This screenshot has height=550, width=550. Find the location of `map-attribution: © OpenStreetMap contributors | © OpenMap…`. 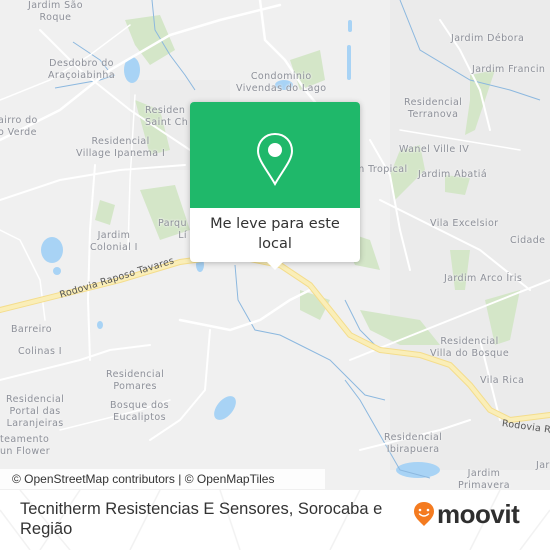

map-attribution: © OpenStreetMap contributors | © OpenMap… is located at coordinates (162, 479).